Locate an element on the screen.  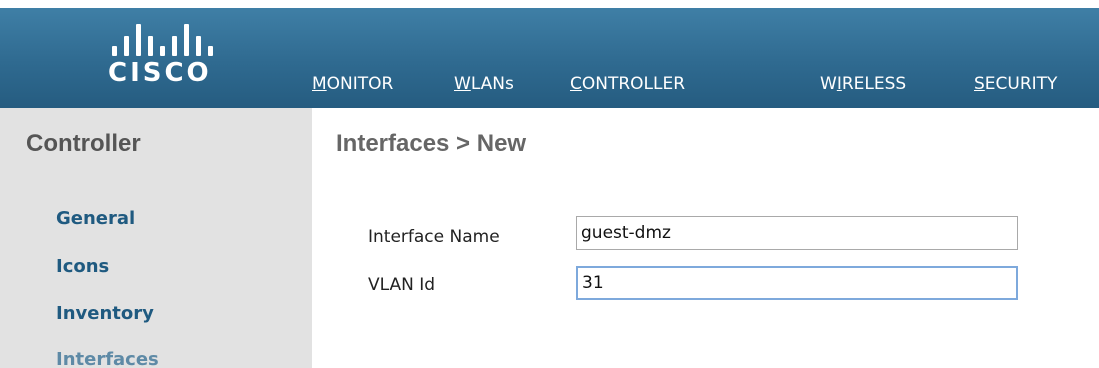
sidebar-title: Controller is located at coordinates (83, 143).